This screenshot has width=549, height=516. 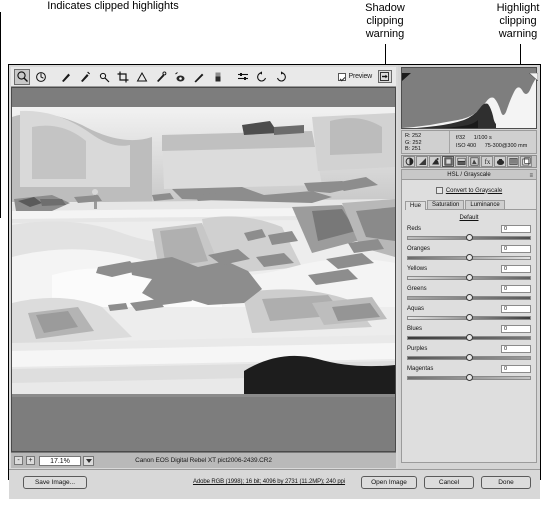 I want to click on done-button: Done, so click(x=506, y=482).